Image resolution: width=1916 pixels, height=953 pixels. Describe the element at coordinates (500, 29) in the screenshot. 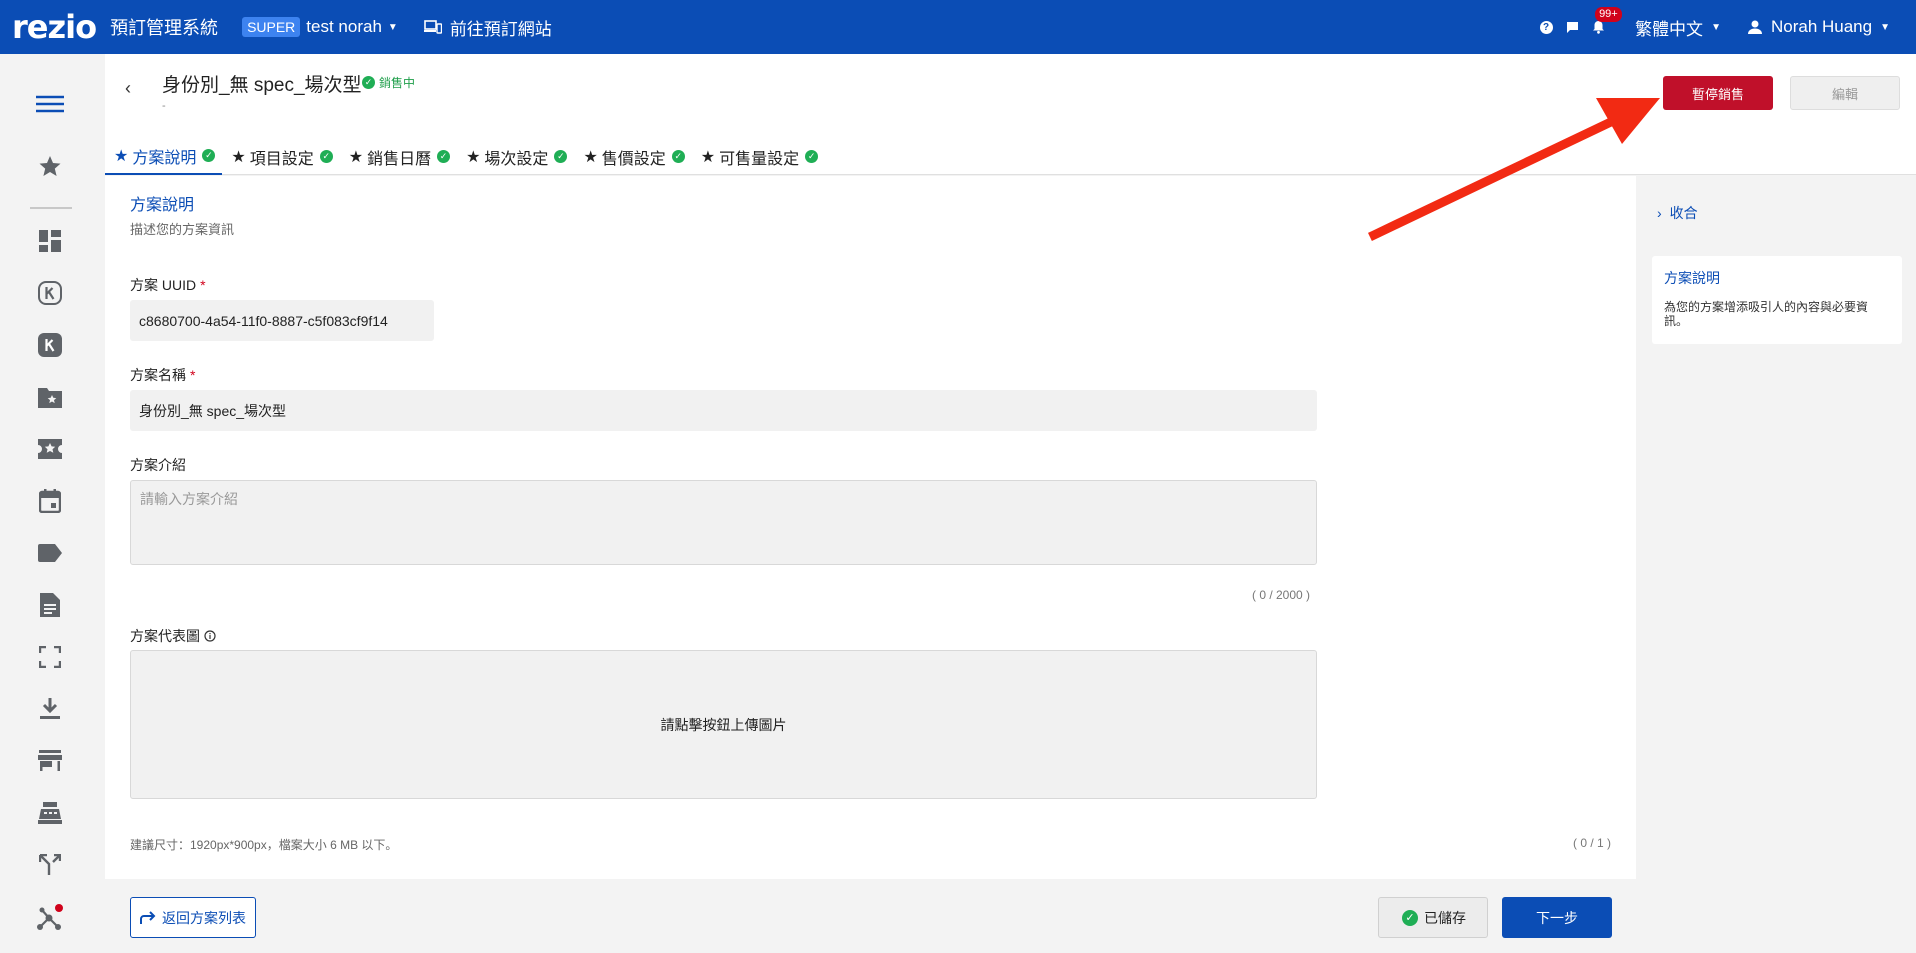

I see `goto-site-label: 前往預訂網站` at that location.